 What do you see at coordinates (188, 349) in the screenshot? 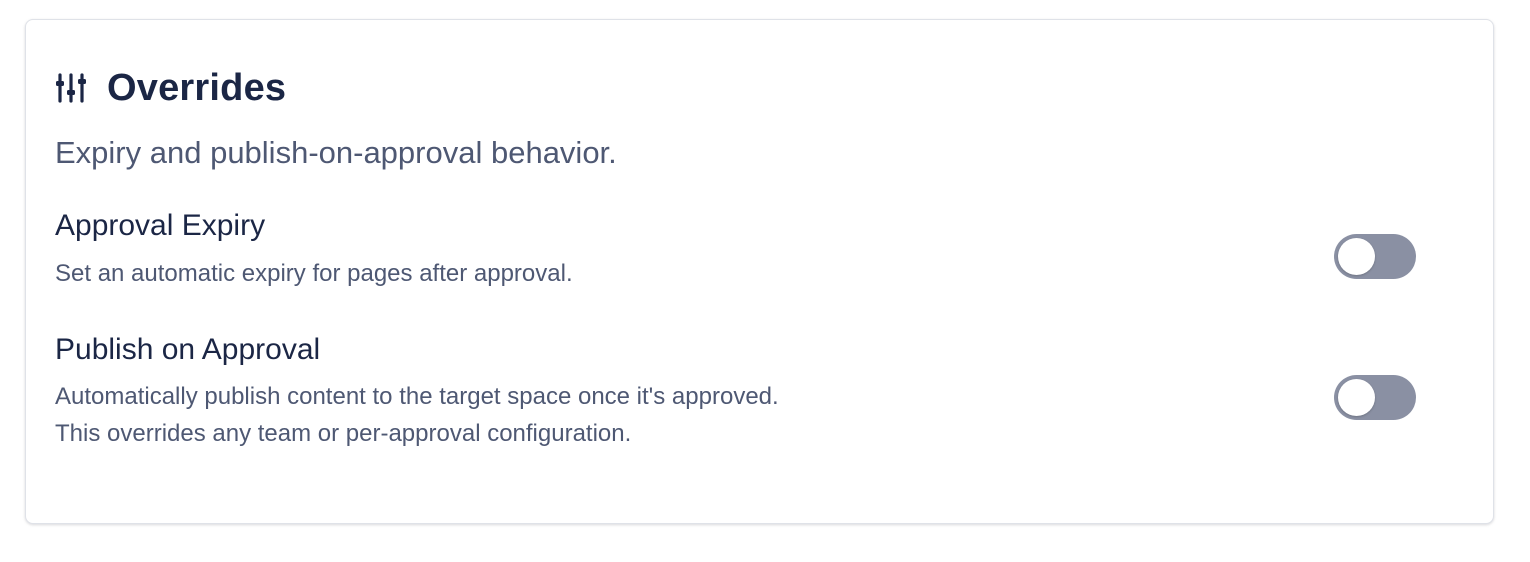
I see `setting-label: Publish on Approval` at bounding box center [188, 349].